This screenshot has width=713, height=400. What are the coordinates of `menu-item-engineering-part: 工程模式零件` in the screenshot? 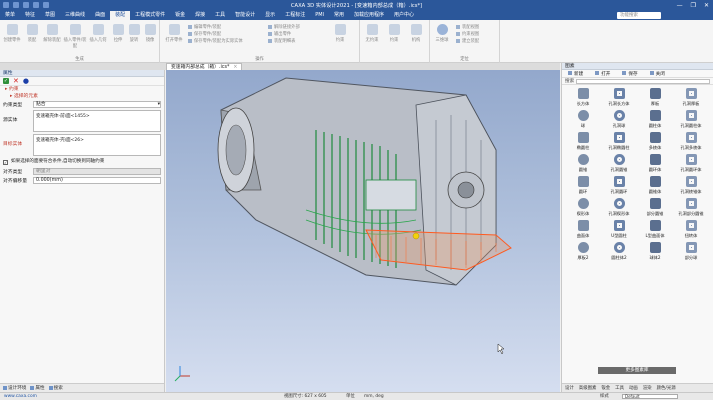 It's located at (150, 15).